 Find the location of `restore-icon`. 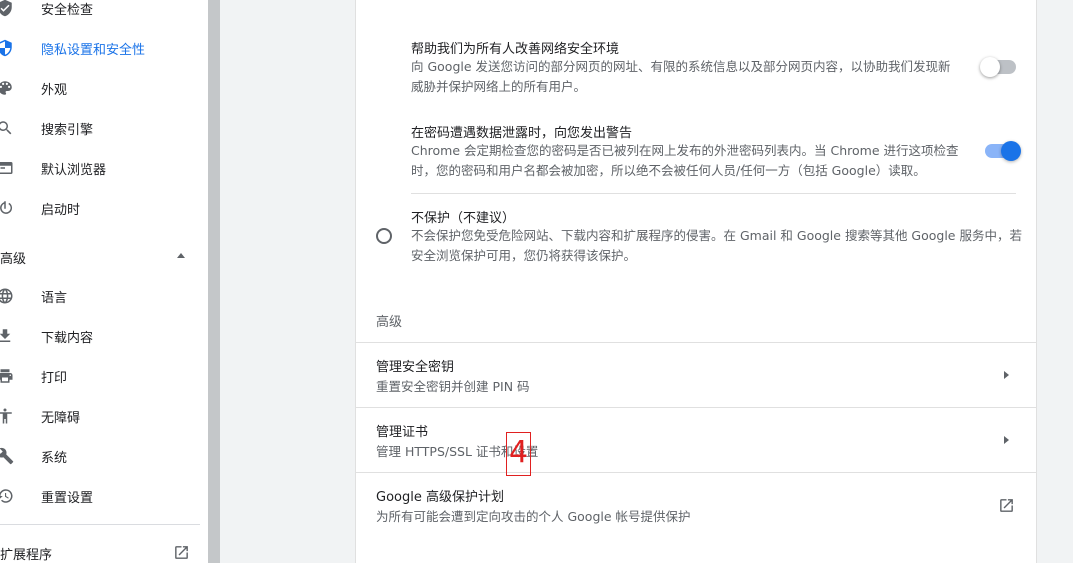

restore-icon is located at coordinates (7, 496).